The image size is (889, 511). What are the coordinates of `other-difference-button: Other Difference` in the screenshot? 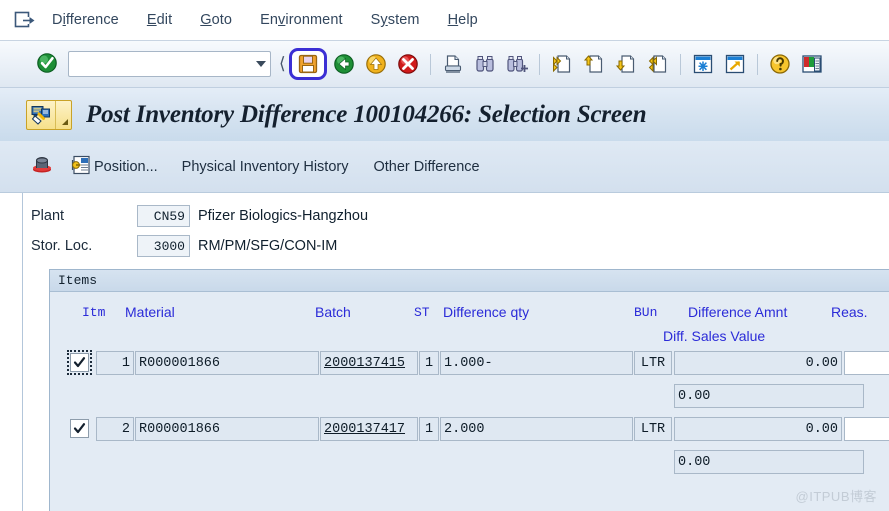 It's located at (424, 167).